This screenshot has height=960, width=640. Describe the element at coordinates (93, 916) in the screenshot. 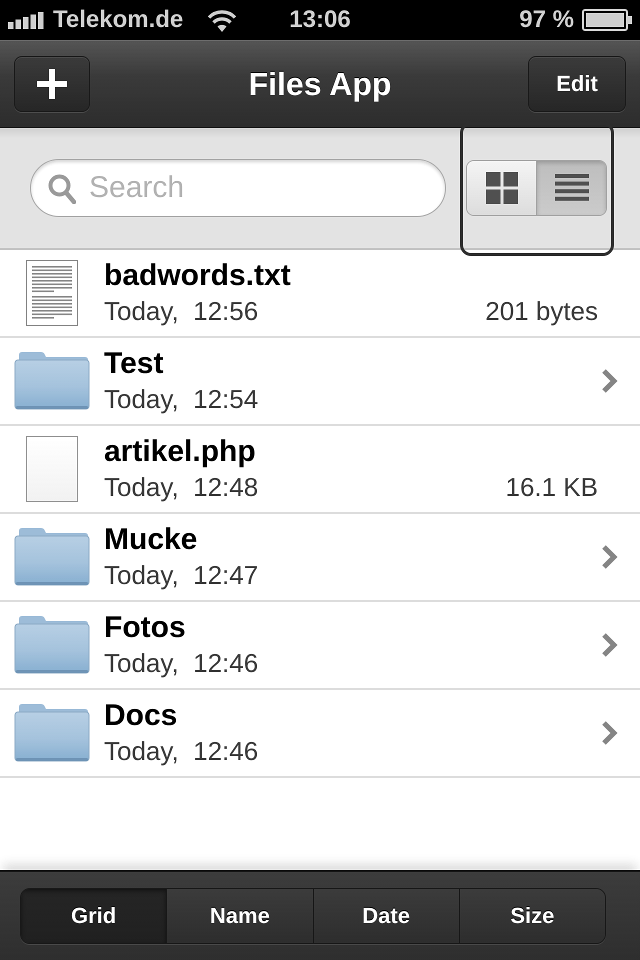

I see `sort-tab: Grid` at that location.